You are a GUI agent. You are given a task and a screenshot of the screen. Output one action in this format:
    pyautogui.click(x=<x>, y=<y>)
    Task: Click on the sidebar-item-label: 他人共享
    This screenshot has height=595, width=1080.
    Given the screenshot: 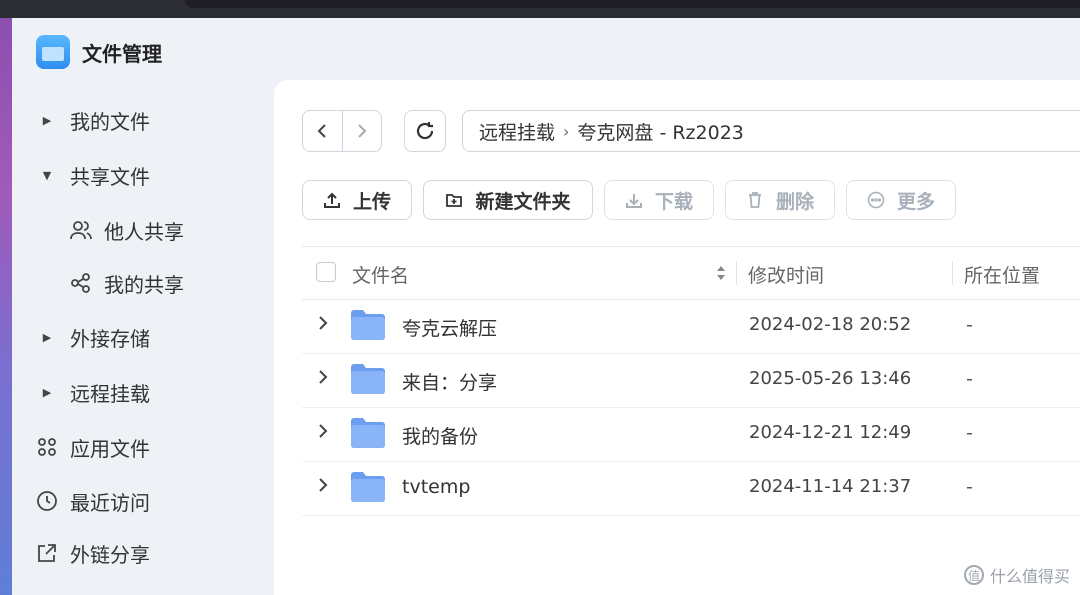 What is the action you would take?
    pyautogui.click(x=144, y=231)
    